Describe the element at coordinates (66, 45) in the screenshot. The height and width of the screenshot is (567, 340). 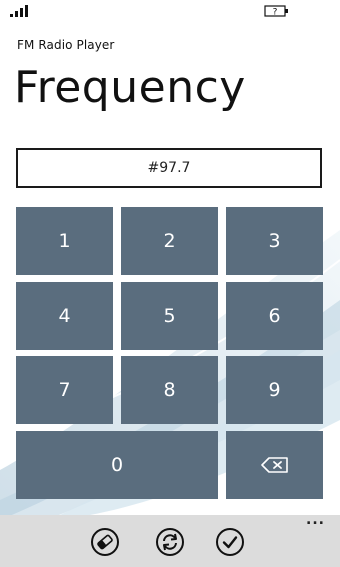
I see `app-title: FM Radio Player` at that location.